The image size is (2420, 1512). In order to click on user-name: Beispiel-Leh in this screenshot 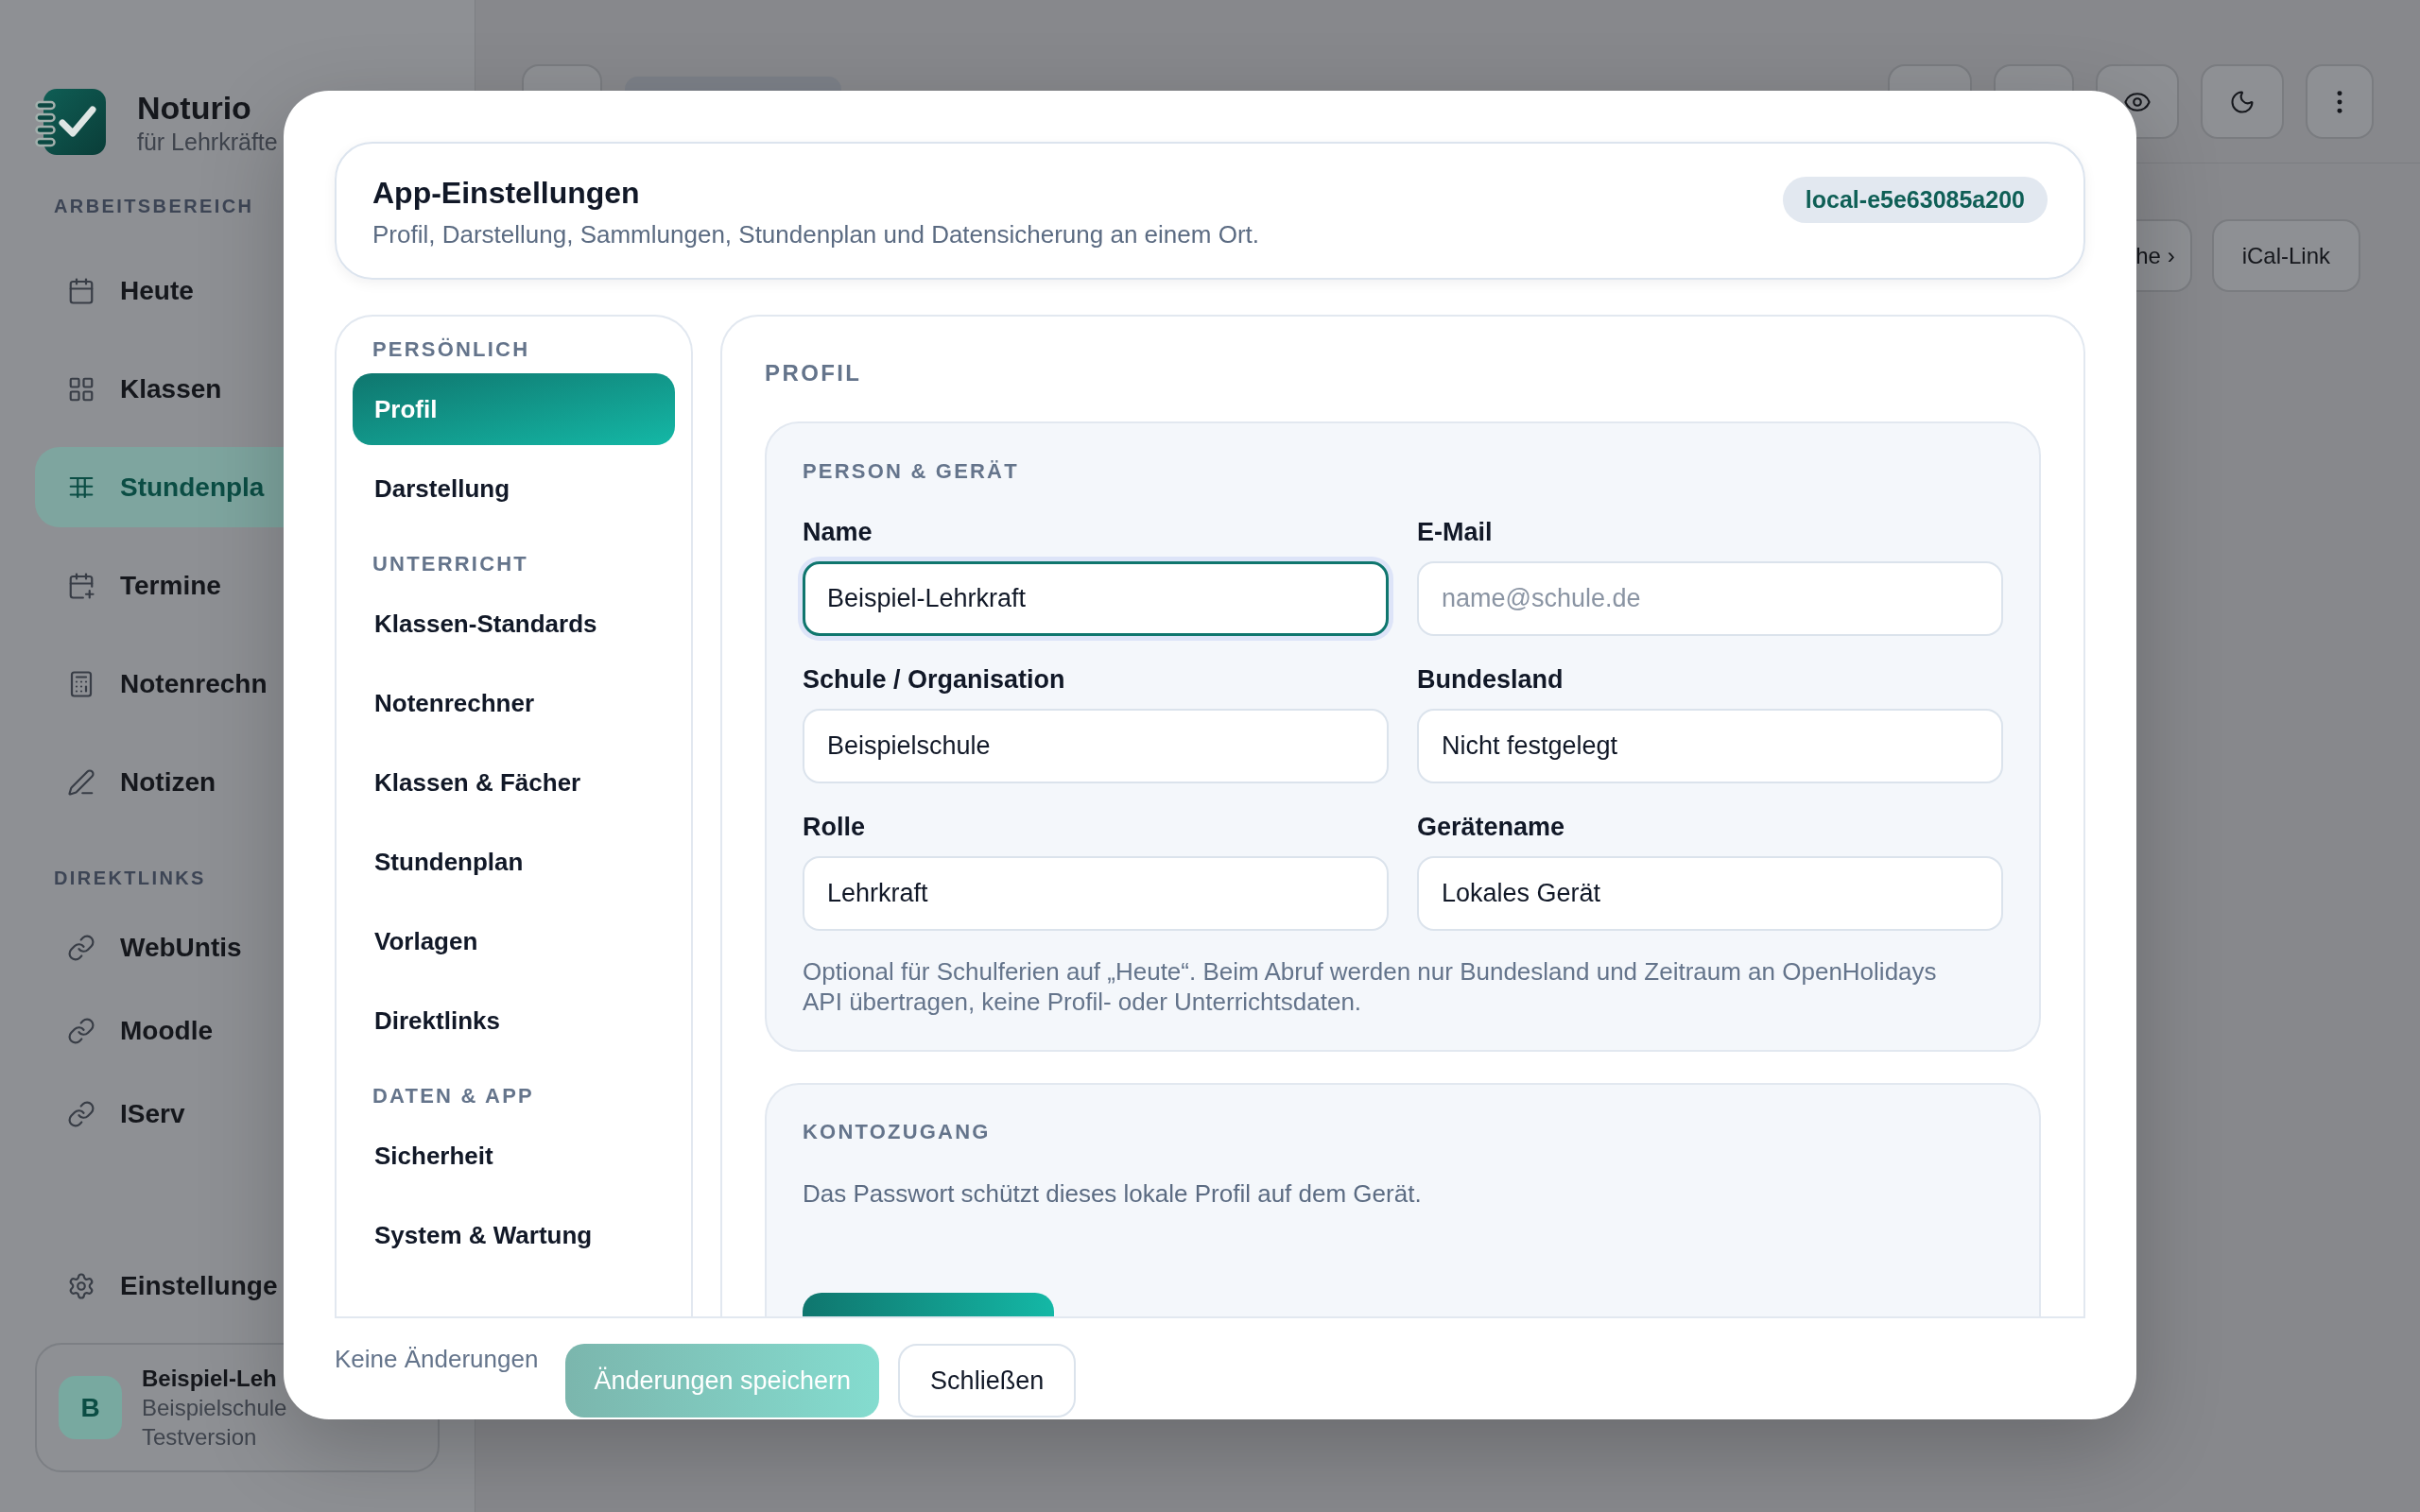, I will do `click(210, 1379)`.